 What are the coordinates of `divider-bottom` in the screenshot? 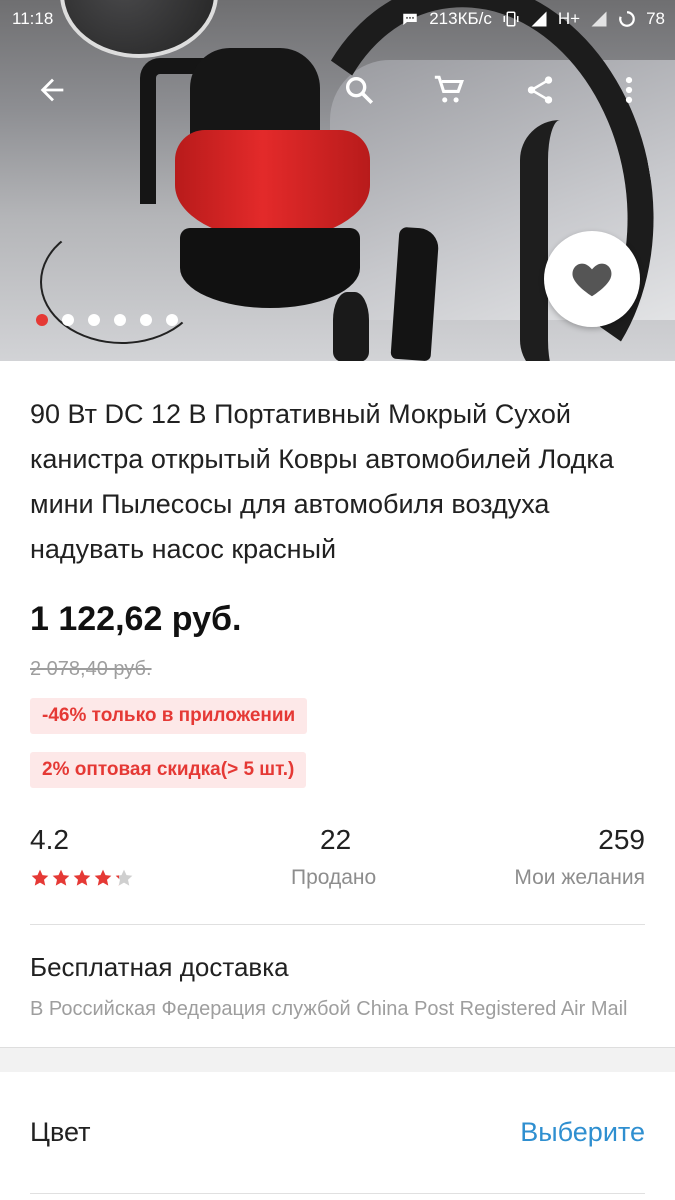 It's located at (337, 1193).